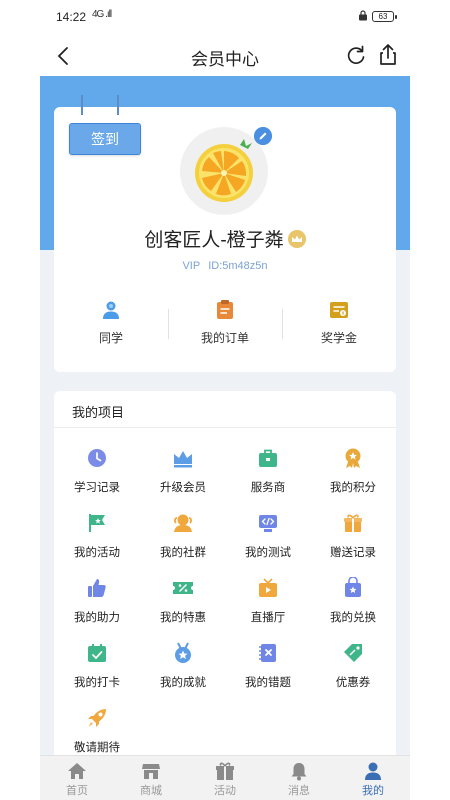  I want to click on tab-label: 我的, so click(373, 791).